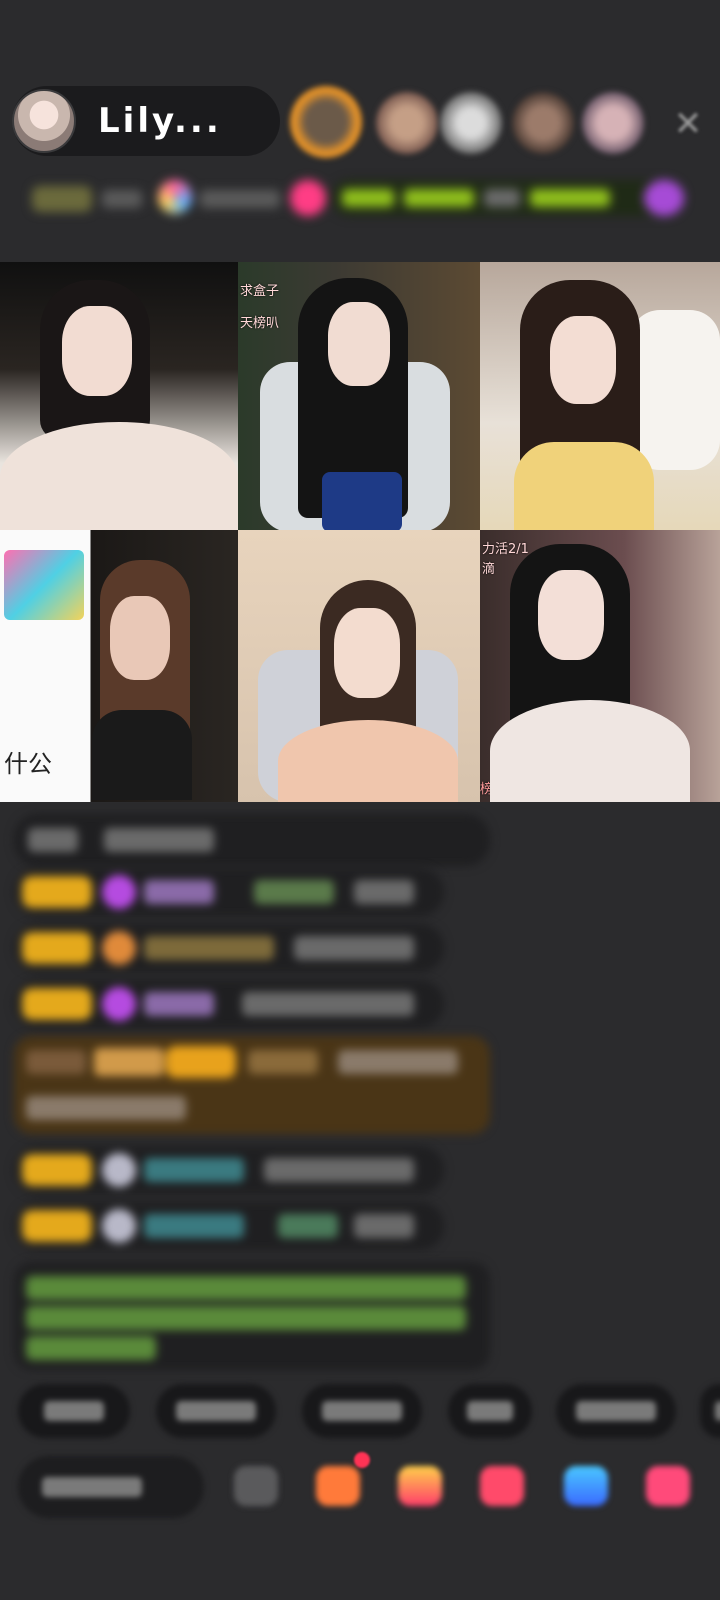  What do you see at coordinates (260, 291) in the screenshot?
I see `cell-overlay-text: 求盒子` at bounding box center [260, 291].